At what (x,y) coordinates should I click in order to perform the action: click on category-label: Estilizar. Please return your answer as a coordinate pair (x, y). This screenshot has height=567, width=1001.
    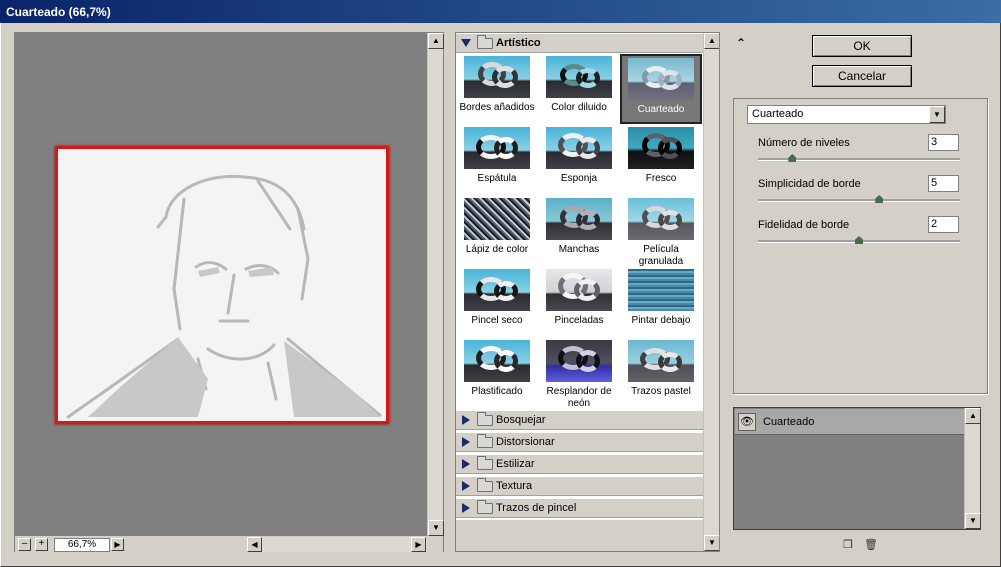
    Looking at the image, I should click on (515, 464).